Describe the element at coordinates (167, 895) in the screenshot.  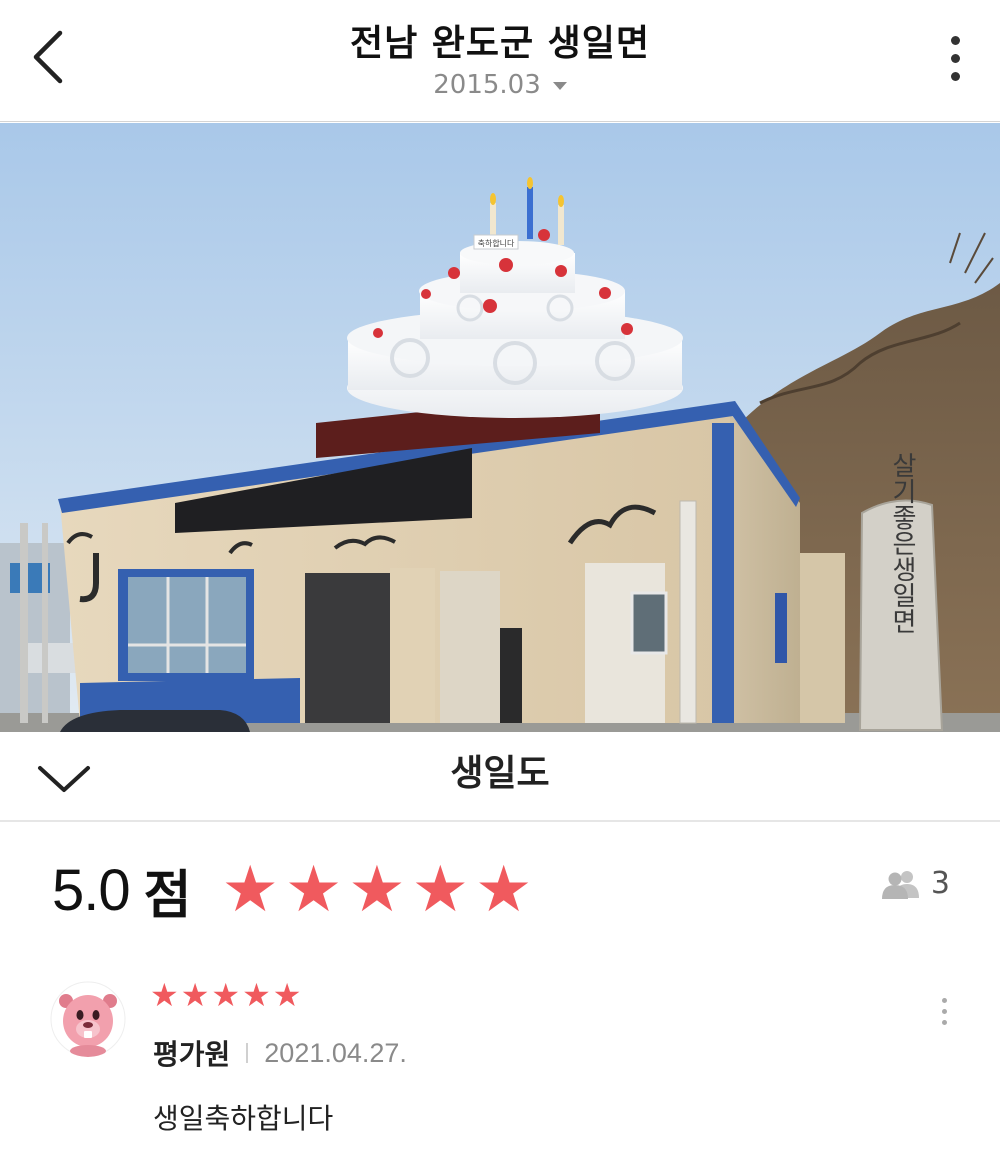
I see `rating-unit: 점` at that location.